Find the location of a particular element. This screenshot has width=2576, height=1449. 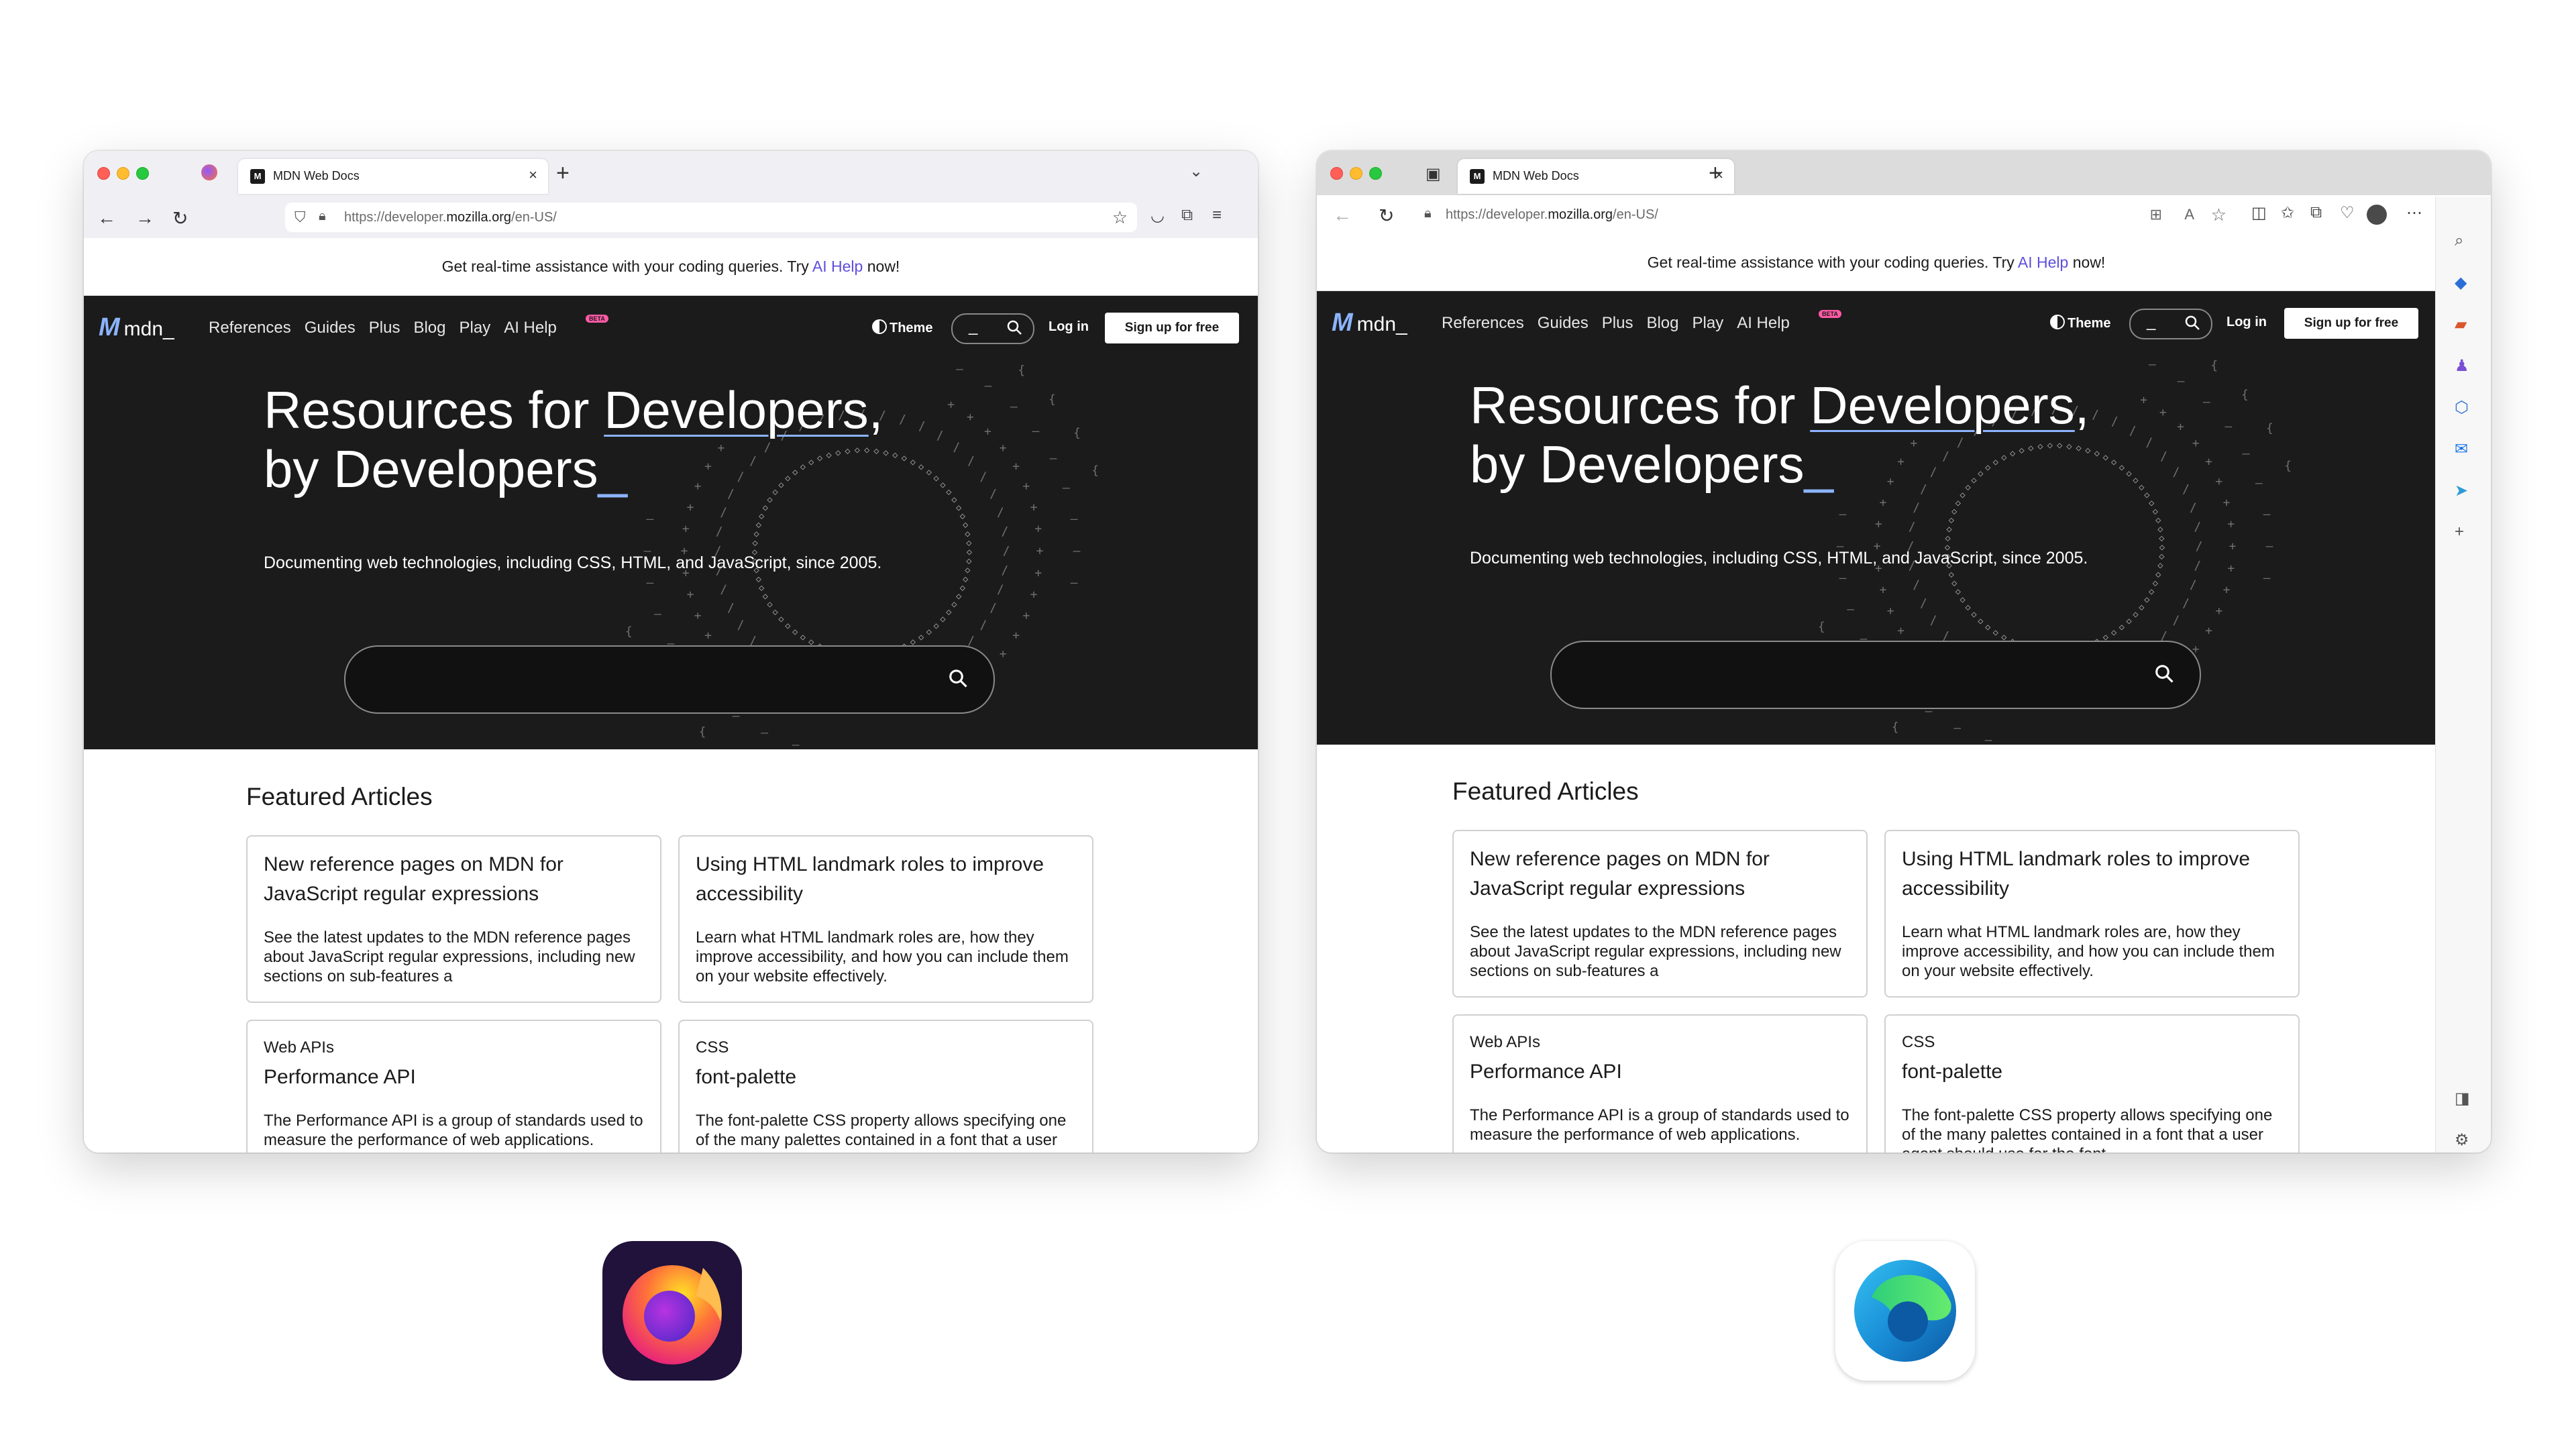

firefox-tab-strip: M MDN Web Docs × + ⌄ is located at coordinates (671, 174).